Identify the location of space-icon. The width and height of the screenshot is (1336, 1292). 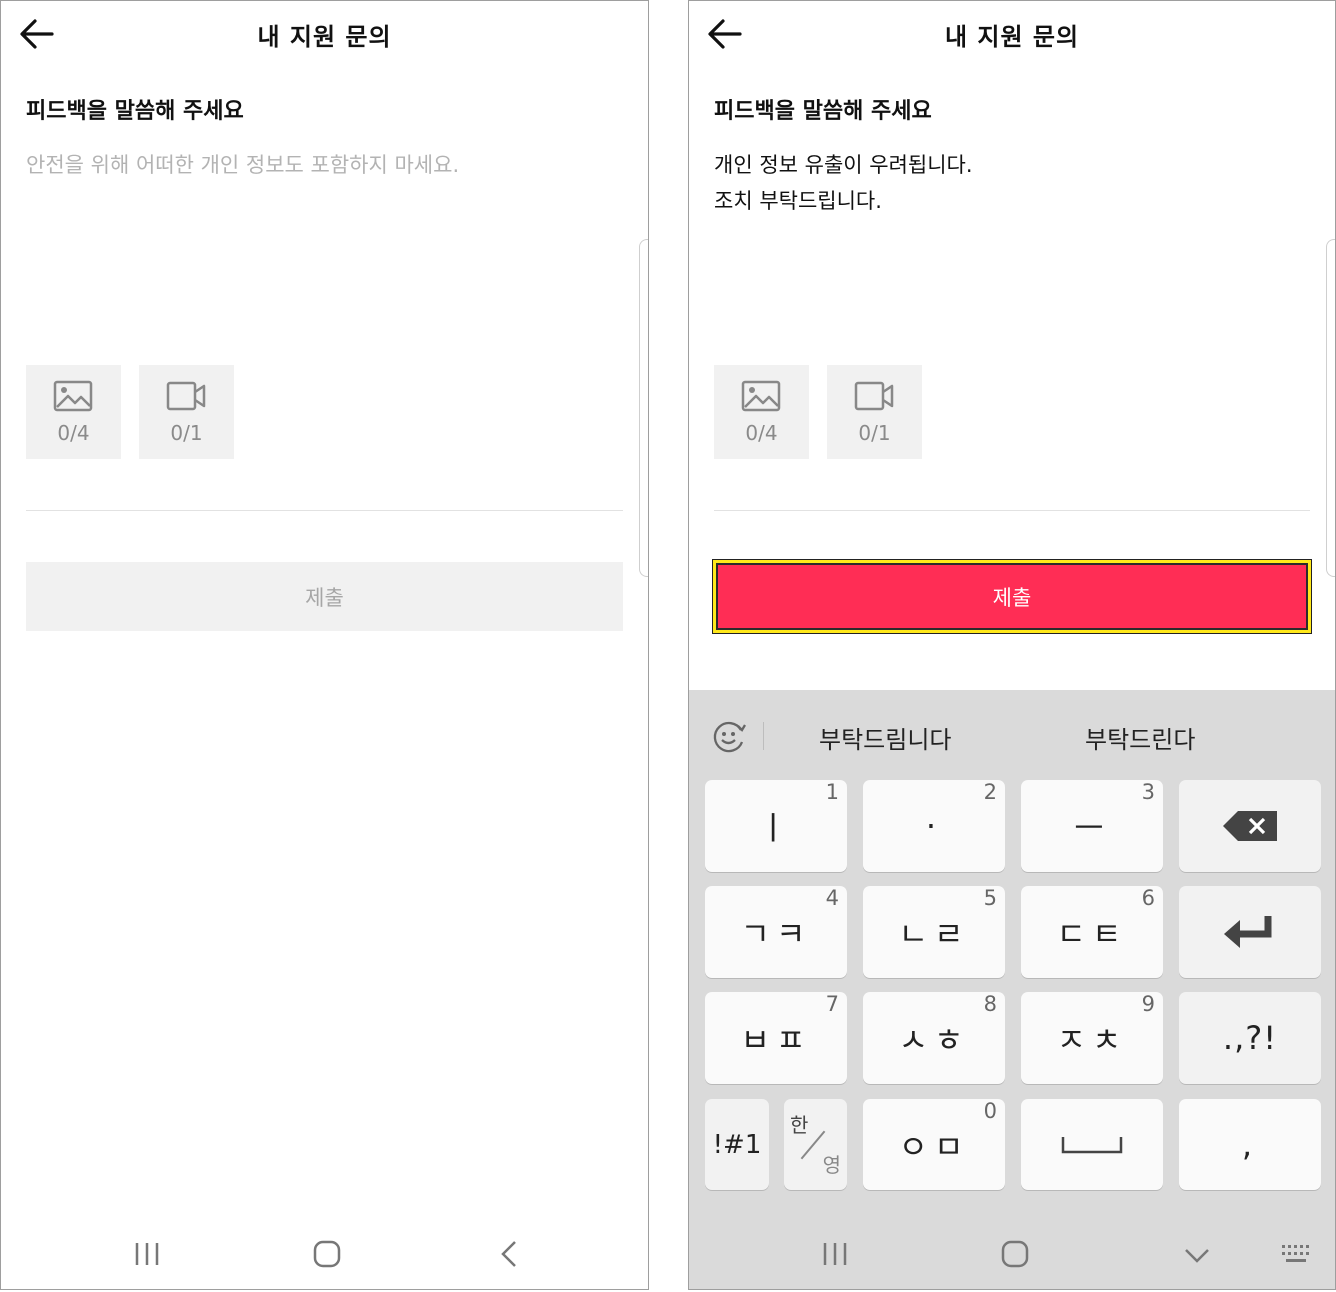
(1092, 1144).